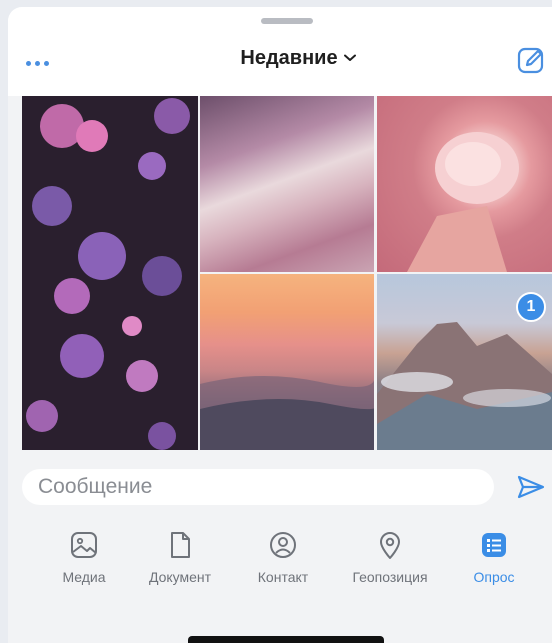 The width and height of the screenshot is (552, 643). What do you see at coordinates (494, 557) in the screenshot?
I see `action-poll: Опрос` at bounding box center [494, 557].